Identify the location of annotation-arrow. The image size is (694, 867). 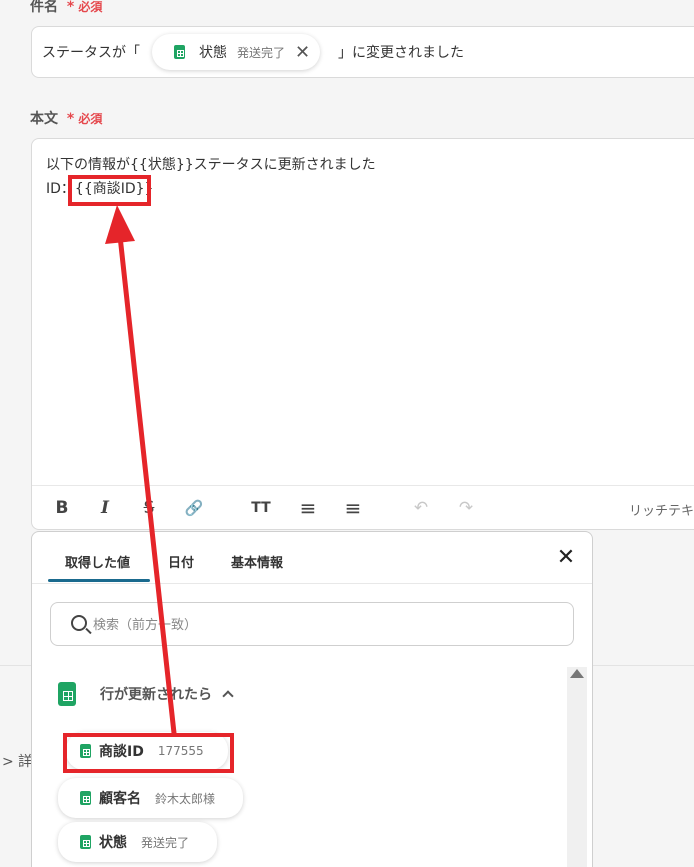
(141, 470).